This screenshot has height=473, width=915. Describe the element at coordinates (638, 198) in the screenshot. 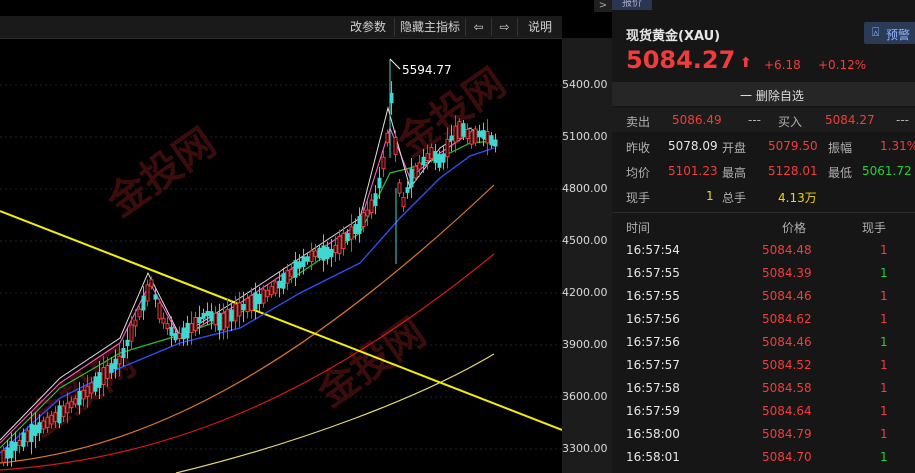

I see `cur-vol-label: 现手` at that location.